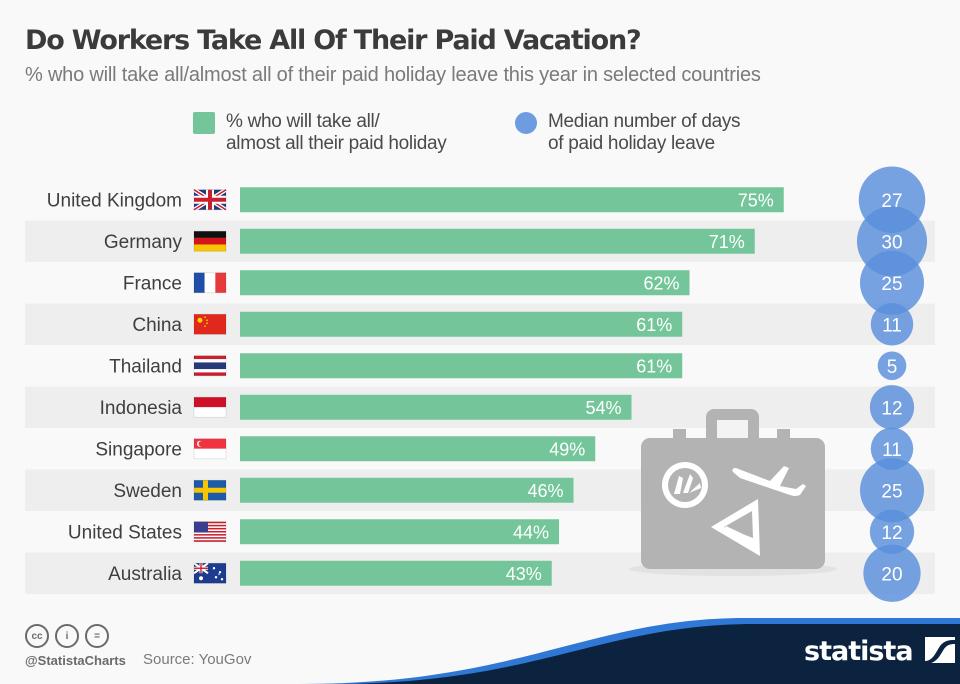 The image size is (960, 684). Describe the element at coordinates (145, 574) in the screenshot. I see `country-label: Australia` at that location.